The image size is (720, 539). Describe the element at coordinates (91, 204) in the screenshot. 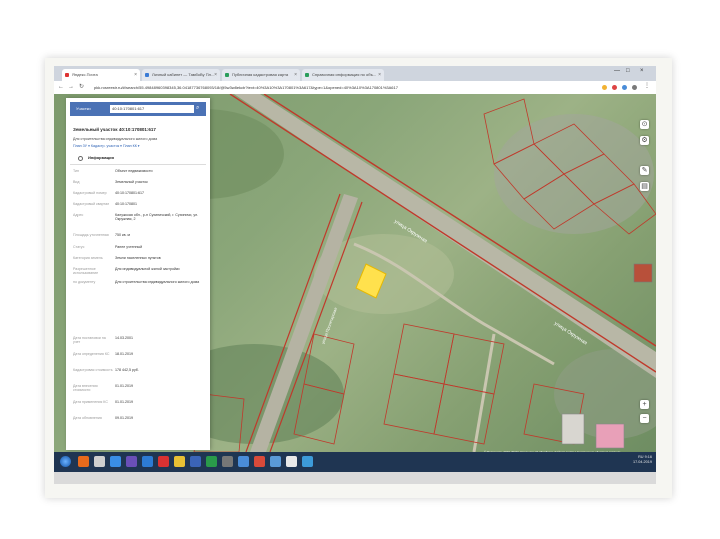

I see `field-label: Кадастровый квартал` at that location.